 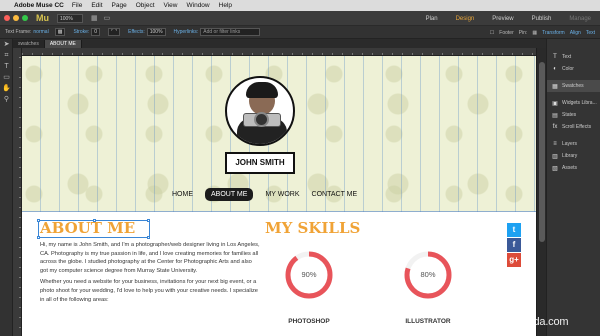 What do you see at coordinates (573, 127) in the screenshot?
I see `panel-scroll-effects: fx Scroll Effects` at bounding box center [573, 127].